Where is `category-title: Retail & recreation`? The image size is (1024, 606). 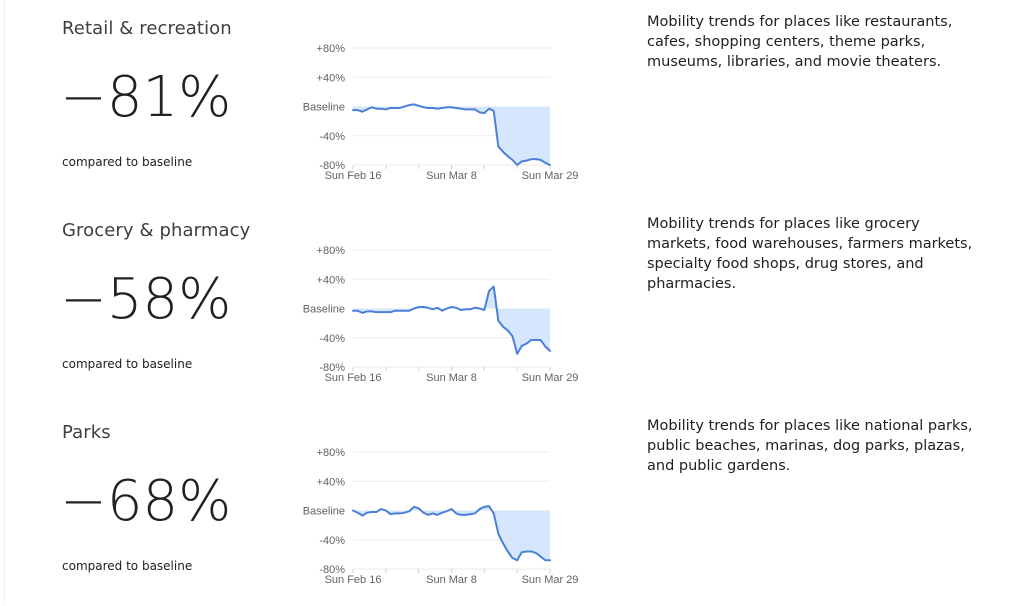
category-title: Retail & recreation is located at coordinates (147, 28).